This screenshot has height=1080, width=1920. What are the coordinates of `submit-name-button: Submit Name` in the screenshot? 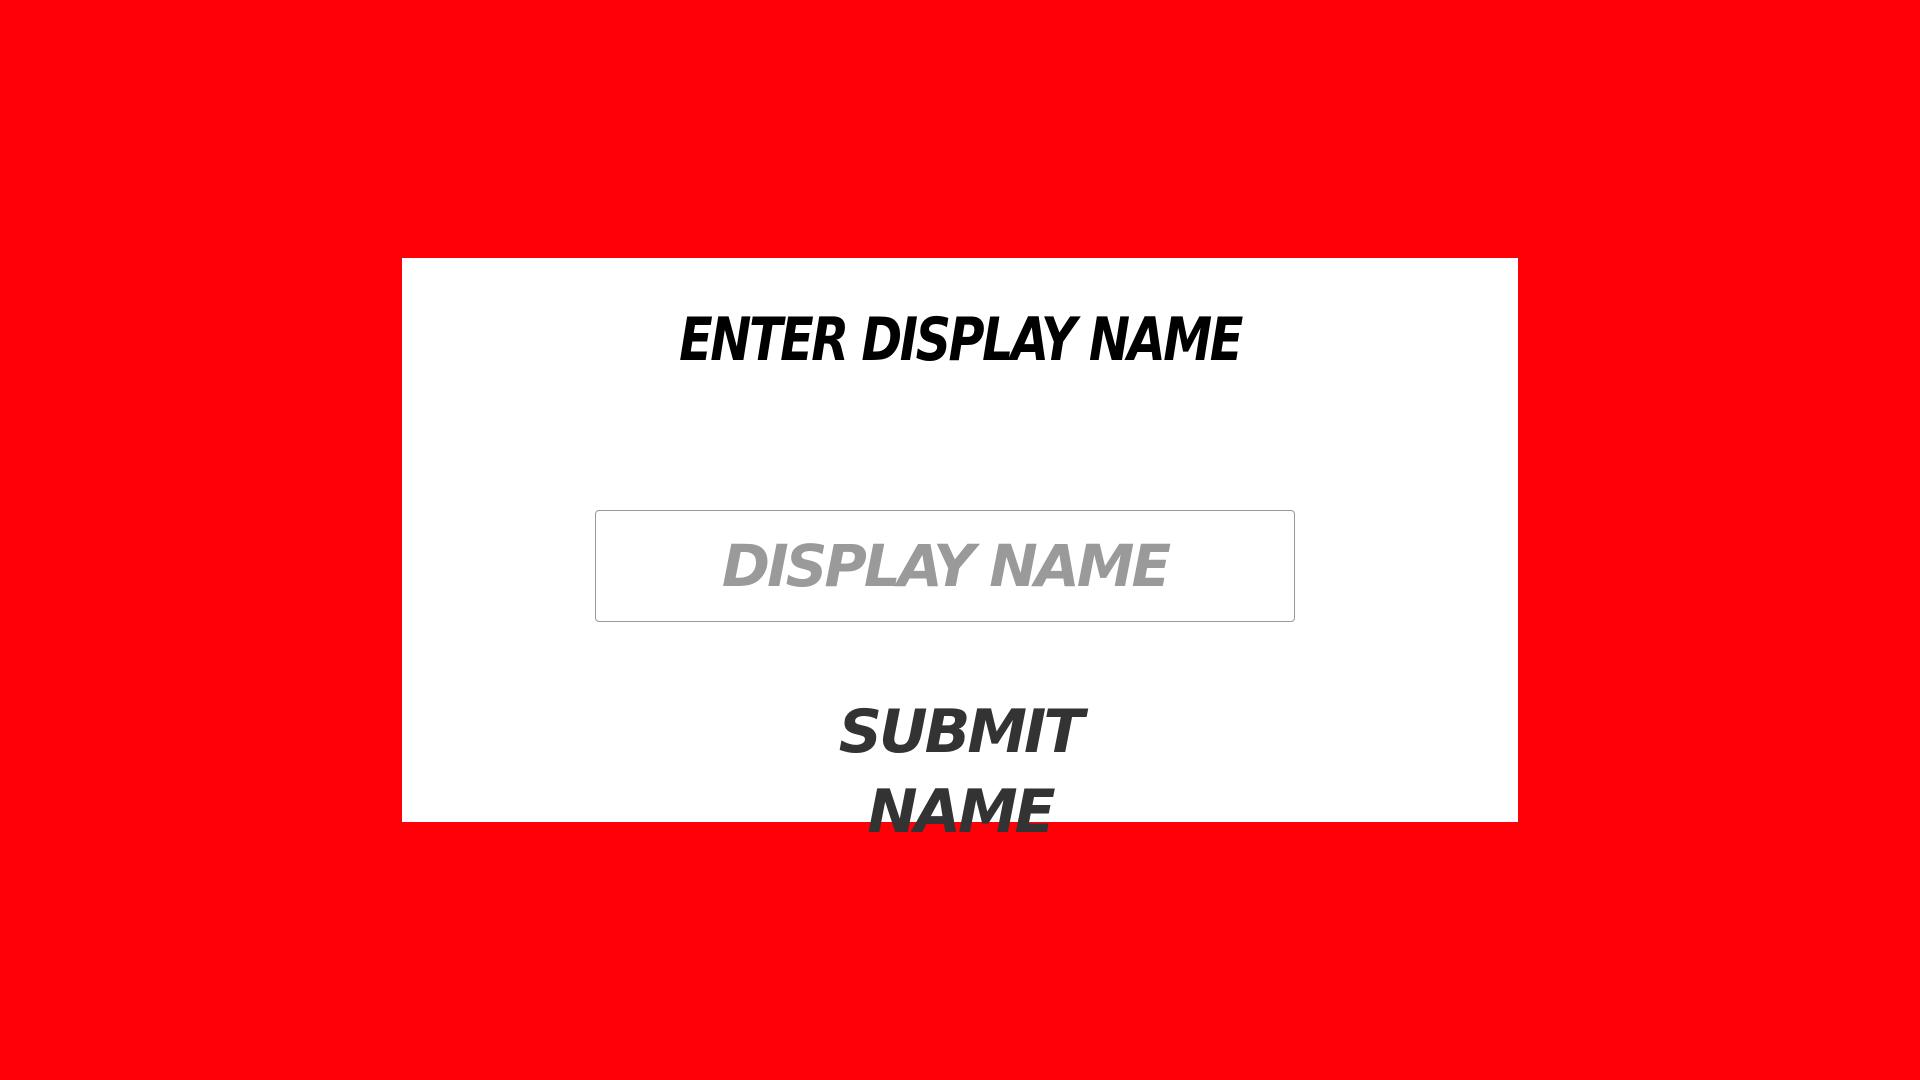 It's located at (960, 769).